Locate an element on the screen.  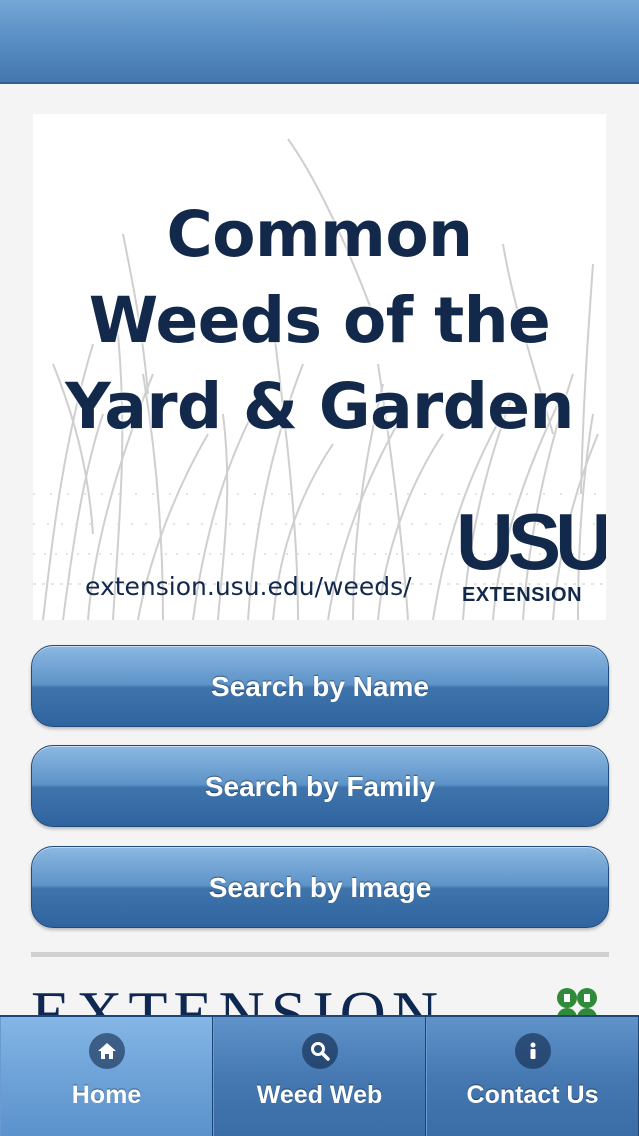
tab-contact-us: Contact Us is located at coordinates (532, 1076).